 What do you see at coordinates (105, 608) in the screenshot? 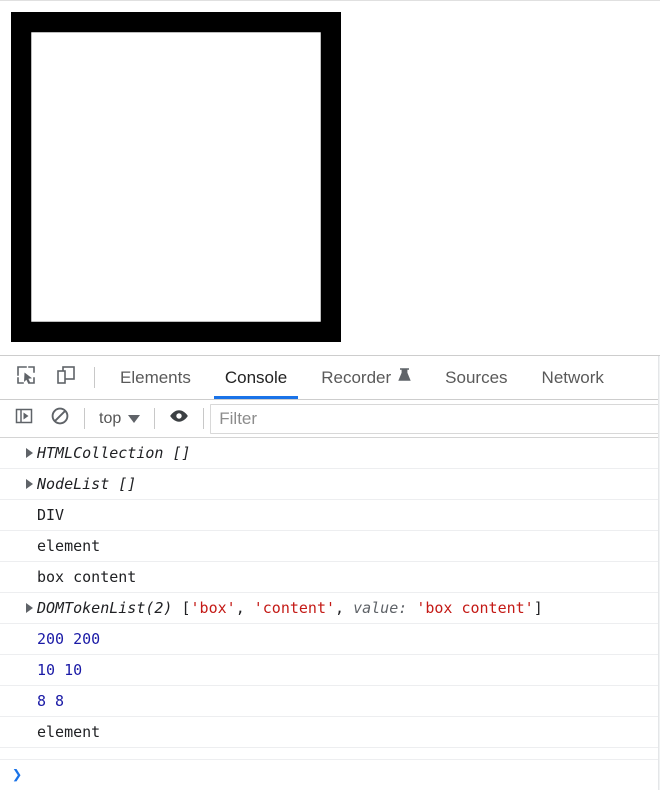
I see `console-token: DOMTokenList(2)` at bounding box center [105, 608].